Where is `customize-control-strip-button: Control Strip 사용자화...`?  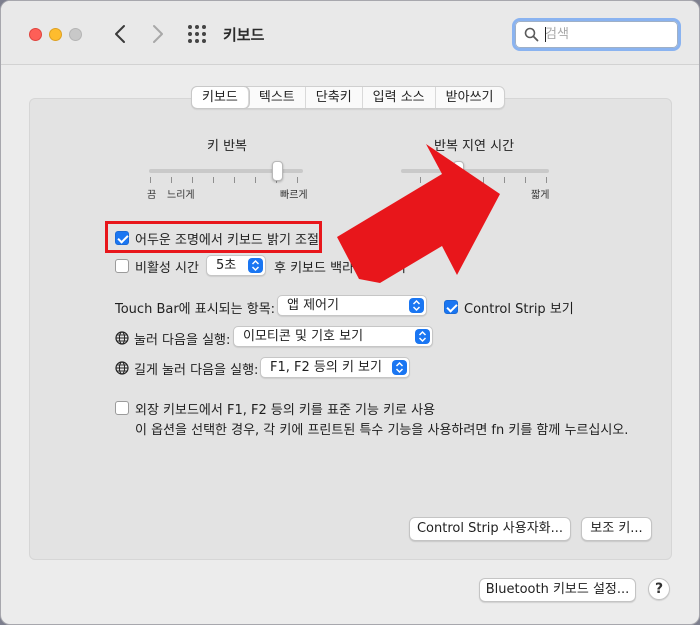 customize-control-strip-button: Control Strip 사용자화... is located at coordinates (490, 529).